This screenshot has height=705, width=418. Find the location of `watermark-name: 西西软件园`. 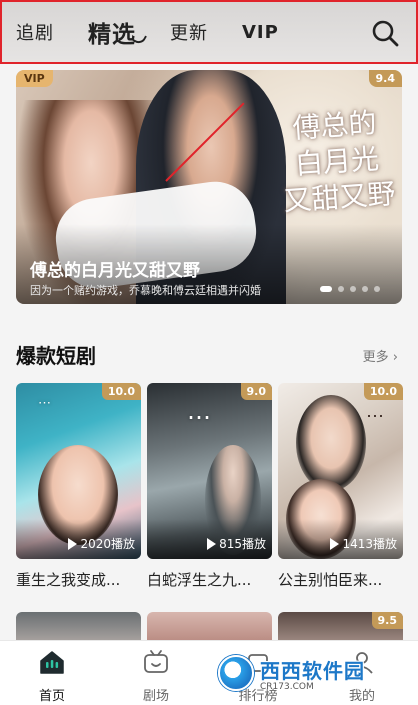

watermark-name: 西西软件园 is located at coordinates (312, 670).